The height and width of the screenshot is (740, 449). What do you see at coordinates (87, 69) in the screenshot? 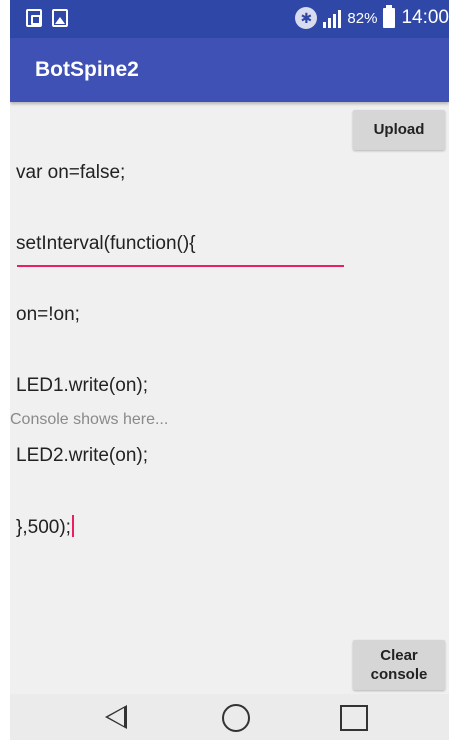
I see `app-title: BotSpine2` at bounding box center [87, 69].